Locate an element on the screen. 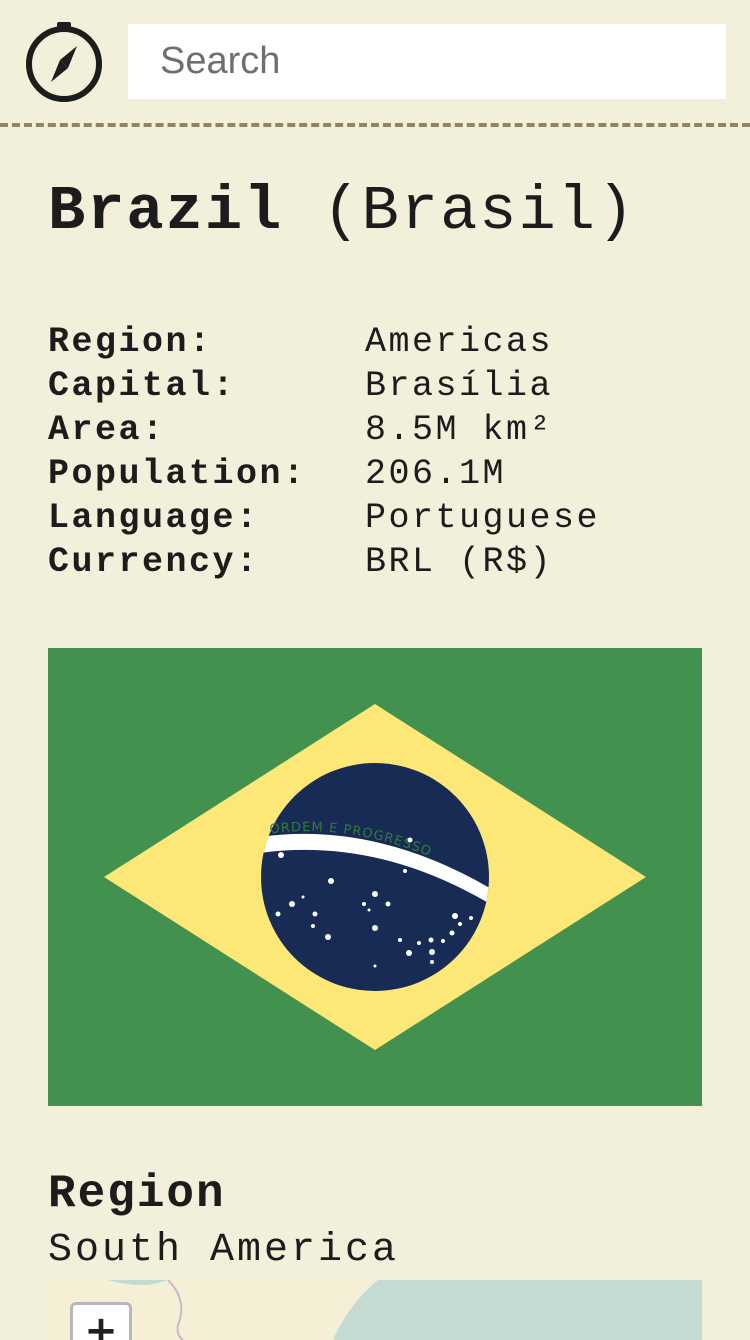 This screenshot has height=1340, width=750. compass-icon is located at coordinates (64, 62).